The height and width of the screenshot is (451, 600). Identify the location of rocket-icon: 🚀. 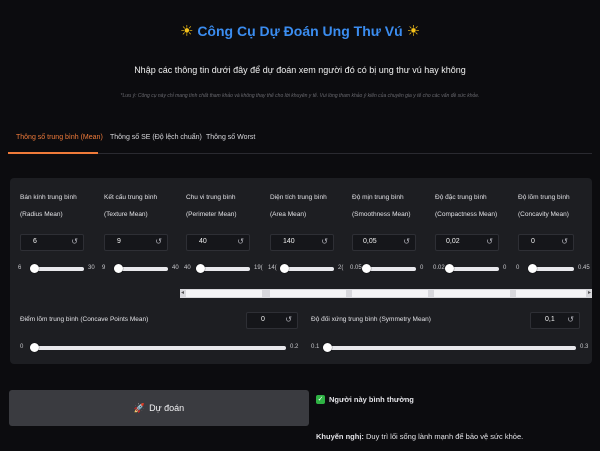
(139, 407).